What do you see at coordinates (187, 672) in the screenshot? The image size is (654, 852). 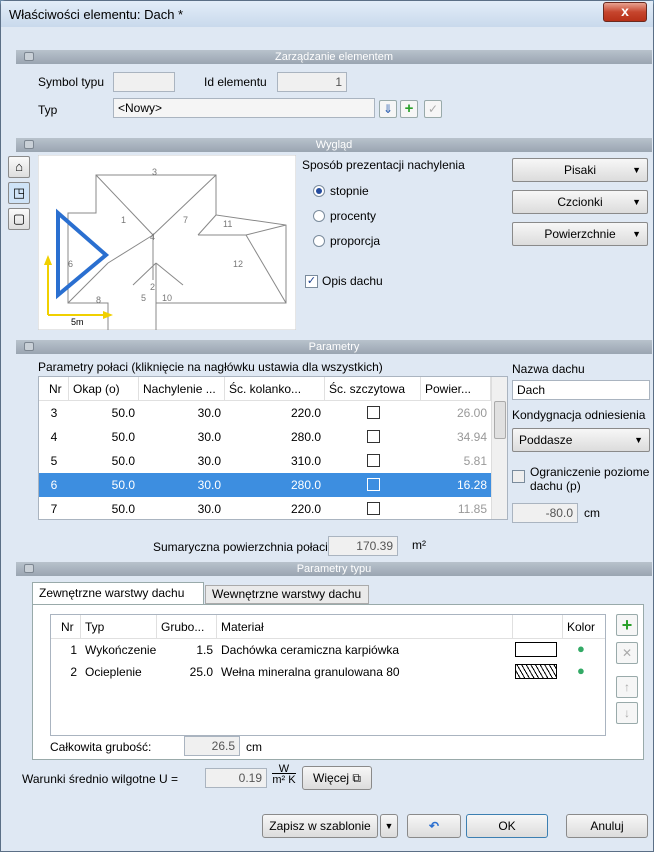 I see `thickness-cell: 25.0` at bounding box center [187, 672].